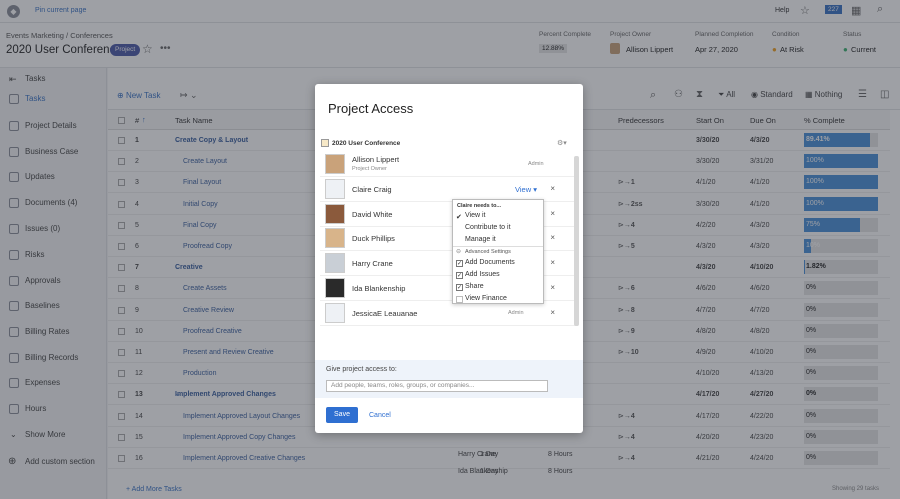 The image size is (900, 499). Describe the element at coordinates (371, 108) in the screenshot. I see `dialog-title: Project Access` at that location.